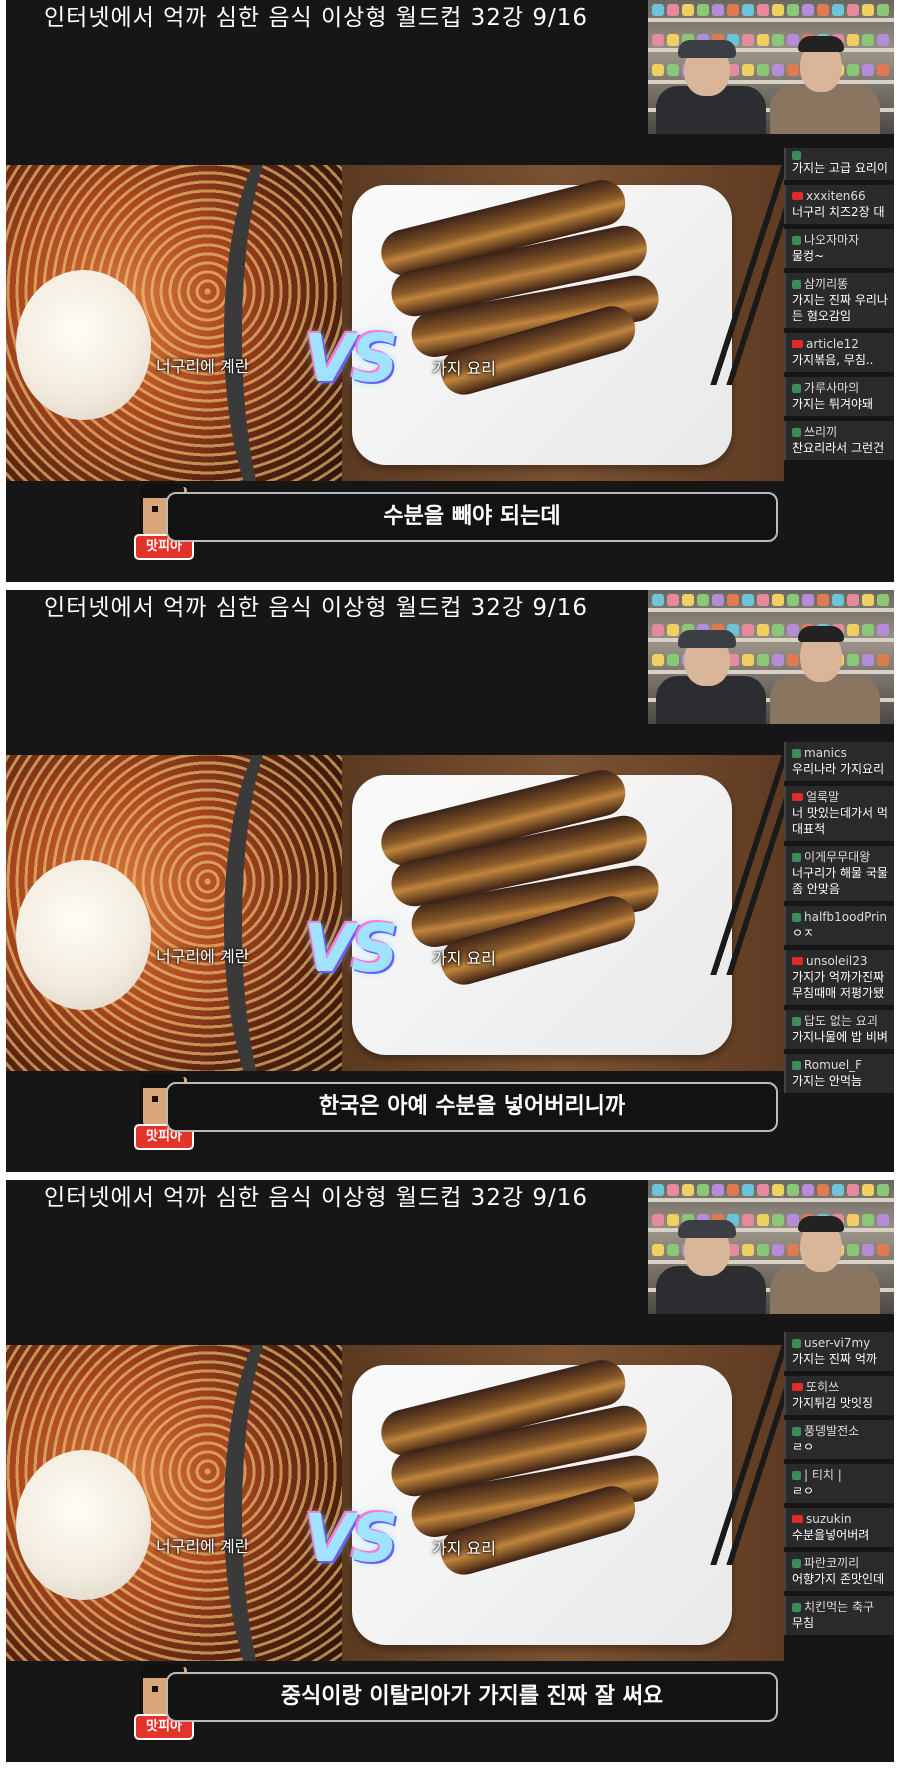  I want to click on chat-message: 가지는 고급 요리이, so click(839, 164).